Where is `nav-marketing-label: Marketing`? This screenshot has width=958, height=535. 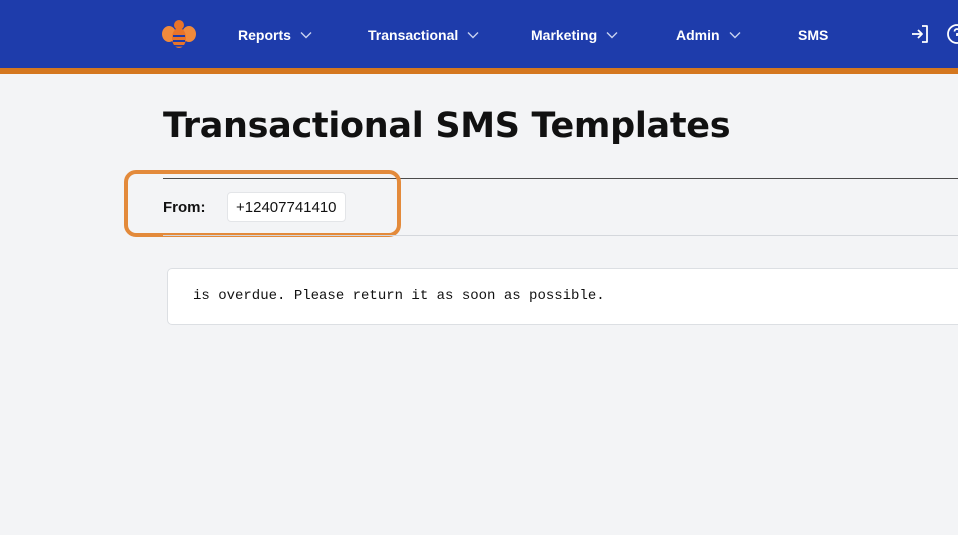 nav-marketing-label: Marketing is located at coordinates (564, 35).